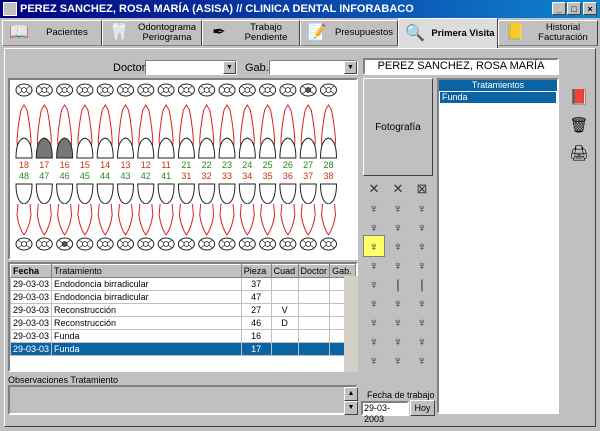 The image size is (600, 431). Describe the element at coordinates (24, 165) in the screenshot. I see `tooth-number-18: 18` at that location.